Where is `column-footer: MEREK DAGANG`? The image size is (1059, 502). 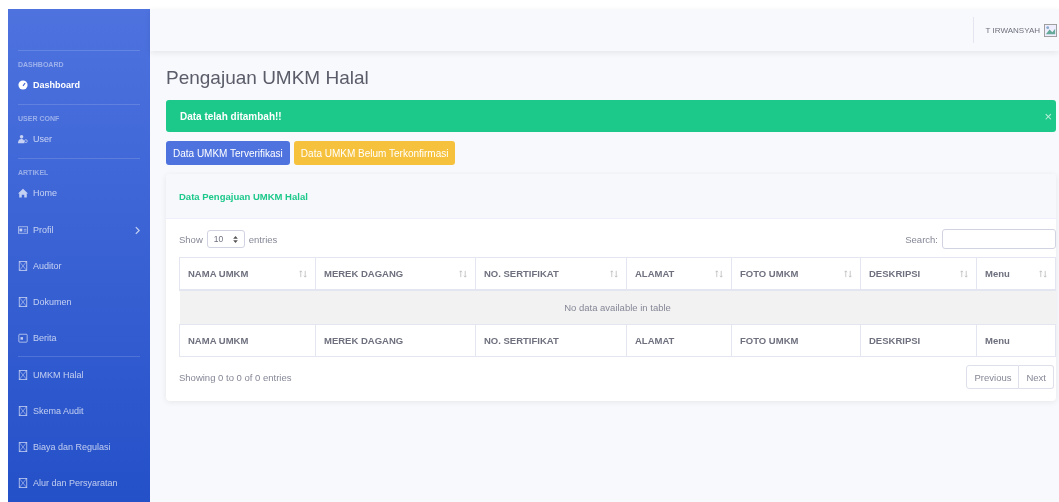
column-footer: MEREK DAGANG is located at coordinates (395, 340).